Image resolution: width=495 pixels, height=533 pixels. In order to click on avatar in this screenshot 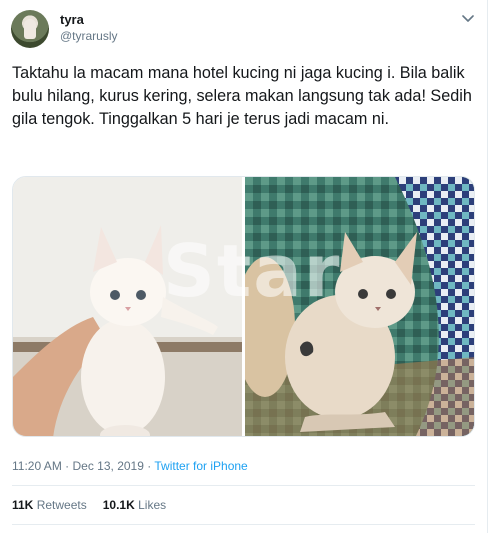, I will do `click(30, 29)`.